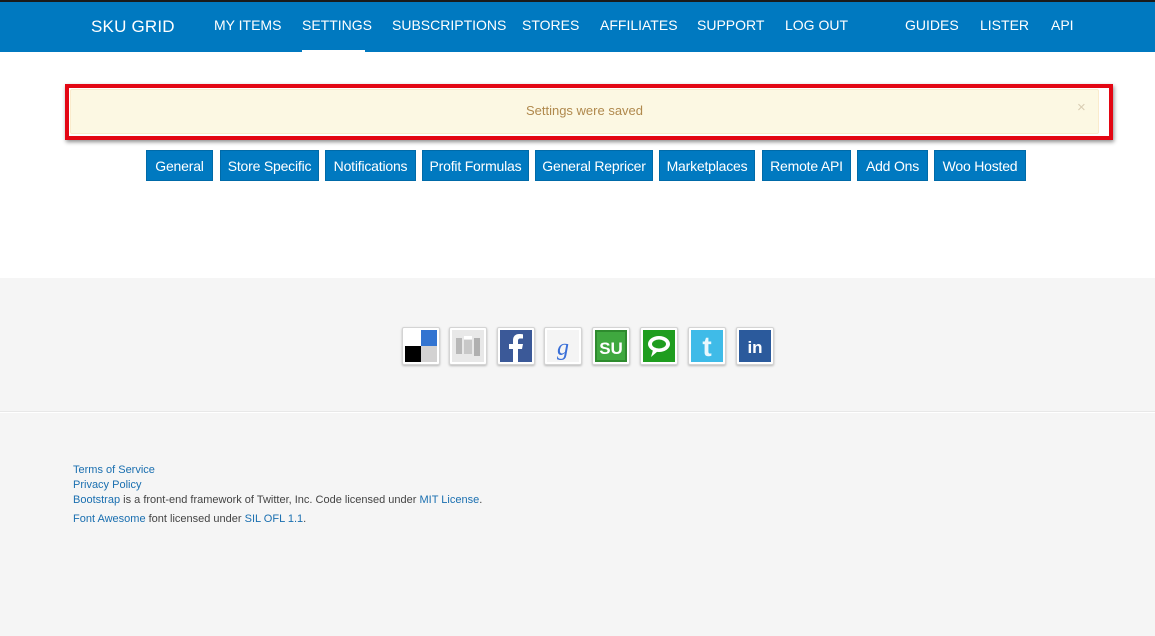  I want to click on nav-support: SUPPORT, so click(730, 25).